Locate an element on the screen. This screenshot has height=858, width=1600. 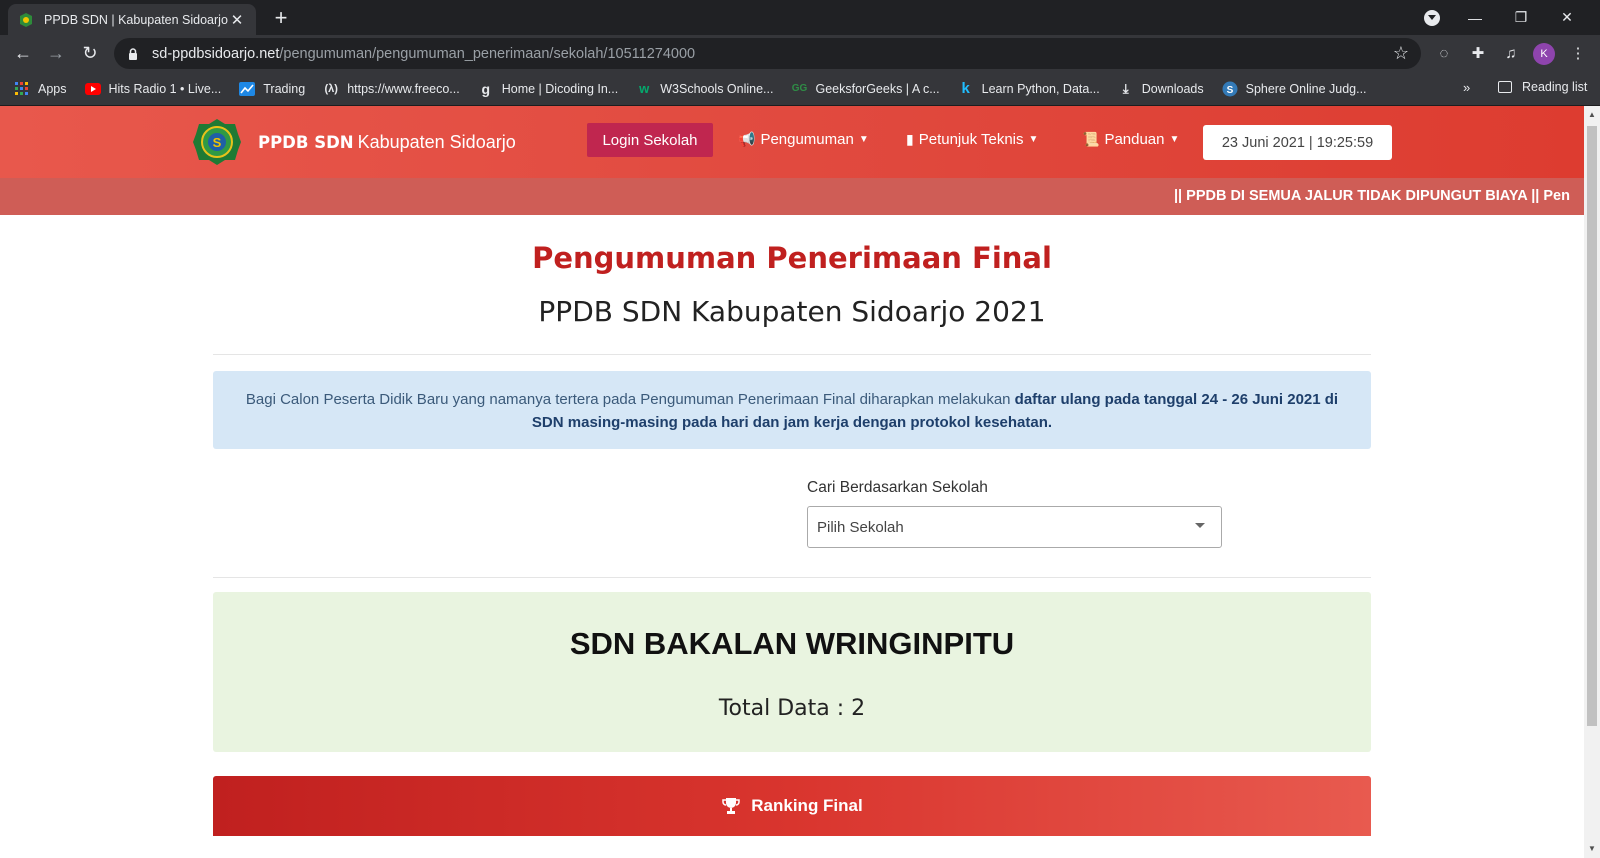
forward-icon: → is located at coordinates (56, 53).